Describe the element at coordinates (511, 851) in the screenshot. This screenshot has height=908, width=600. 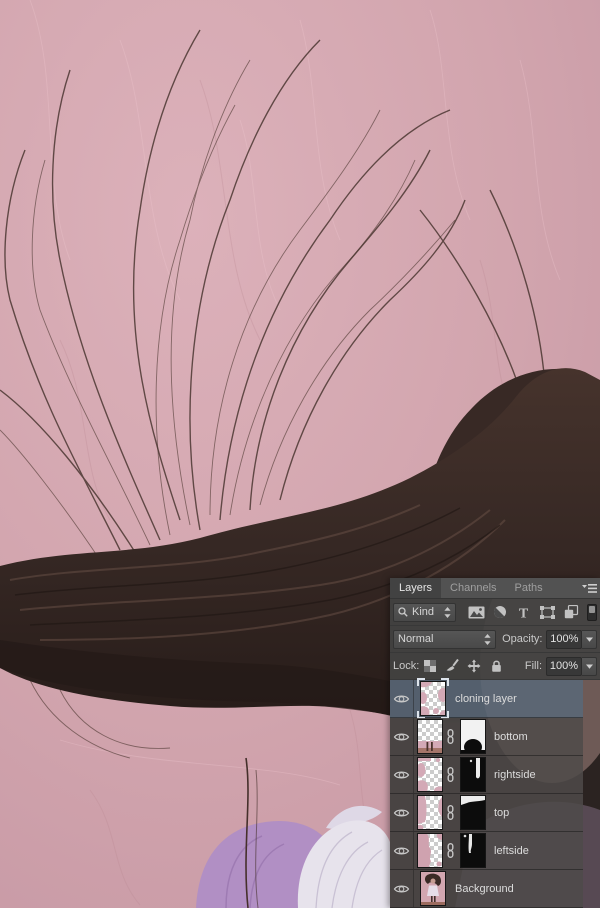
I see `layer-name: leftside` at that location.